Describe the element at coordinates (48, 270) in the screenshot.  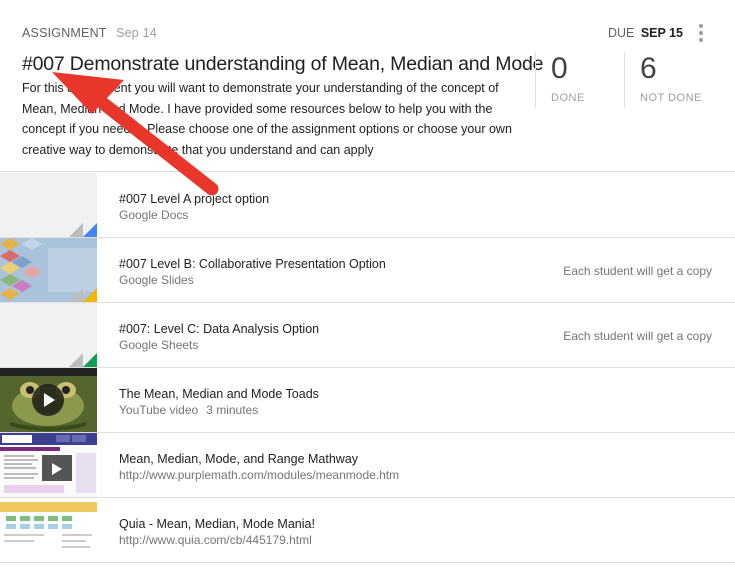
I see `slides-thumbnail` at that location.